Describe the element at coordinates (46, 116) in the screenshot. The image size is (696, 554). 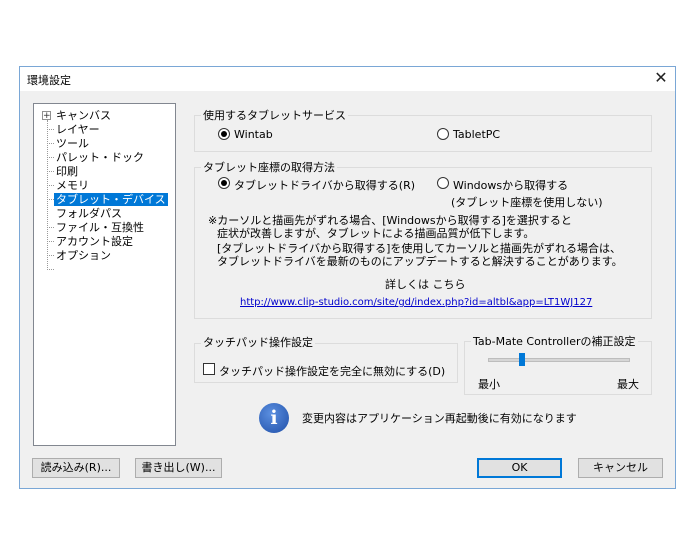
I see `expand-icon: +` at that location.